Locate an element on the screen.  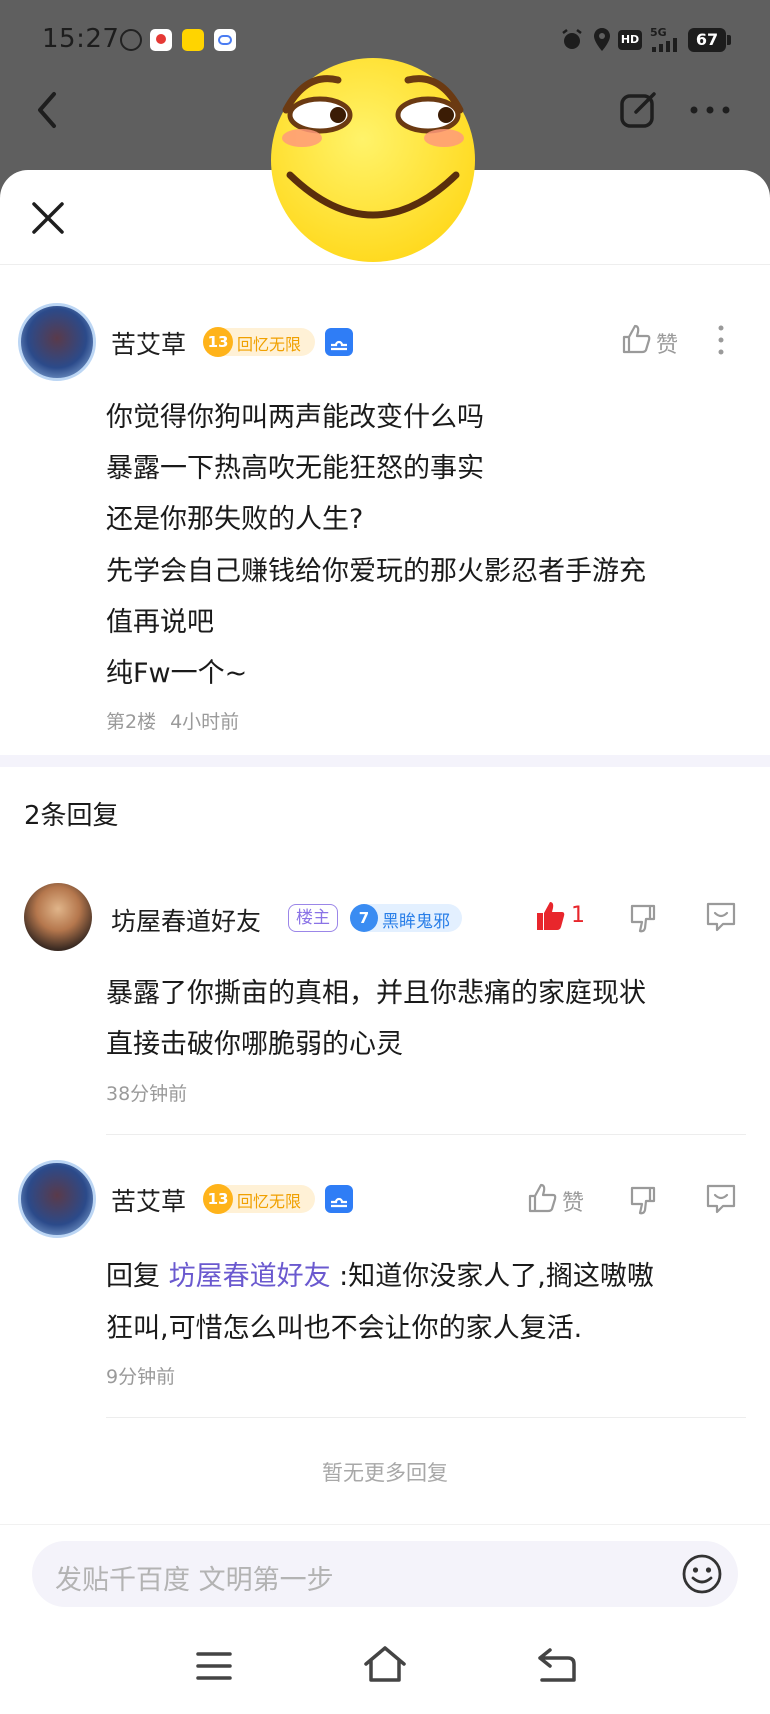
no-more-replies: 暂无更多回复 is located at coordinates (385, 1473).